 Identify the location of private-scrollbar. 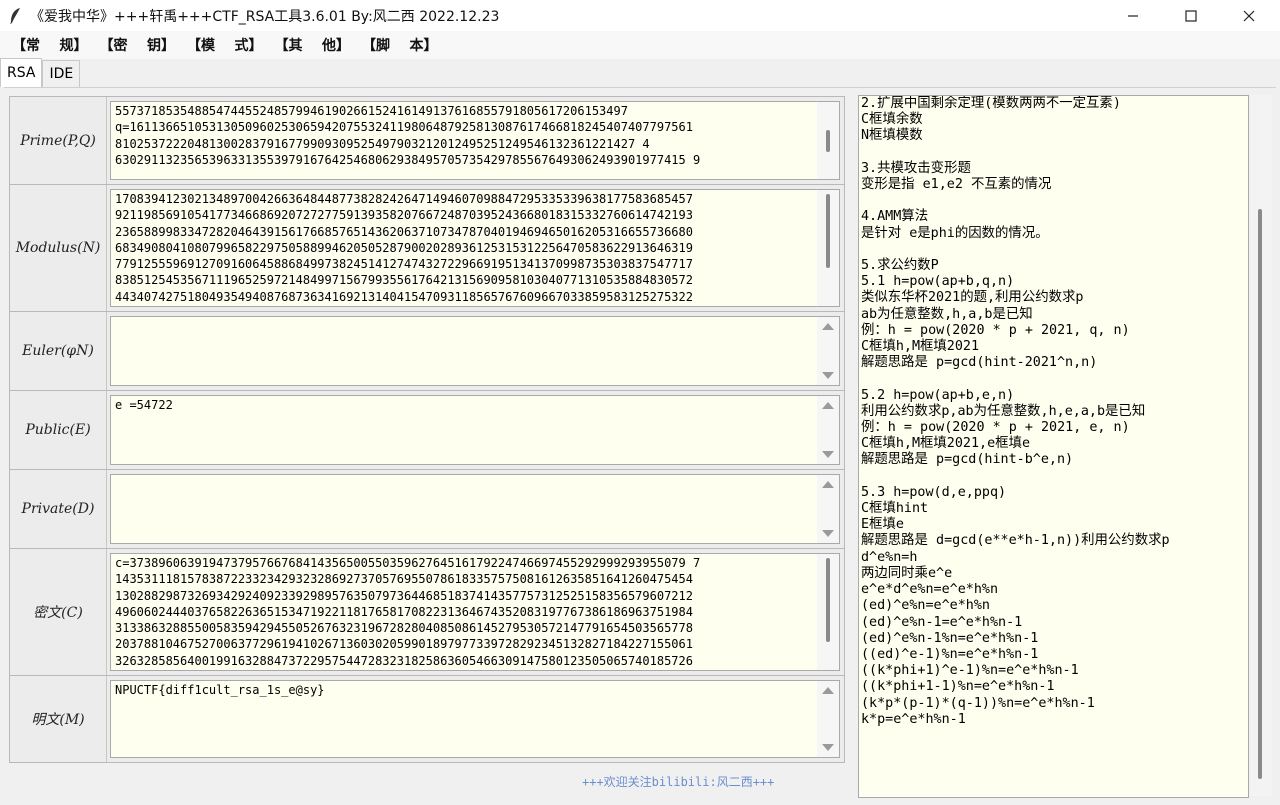
(828, 509).